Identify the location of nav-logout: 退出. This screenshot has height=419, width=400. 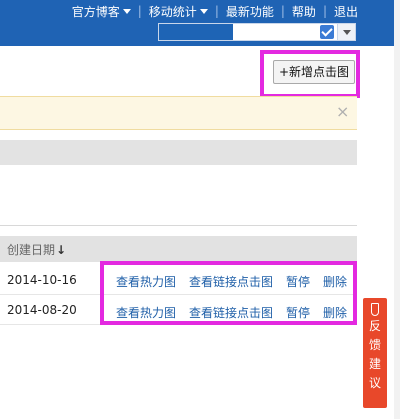
(346, 11).